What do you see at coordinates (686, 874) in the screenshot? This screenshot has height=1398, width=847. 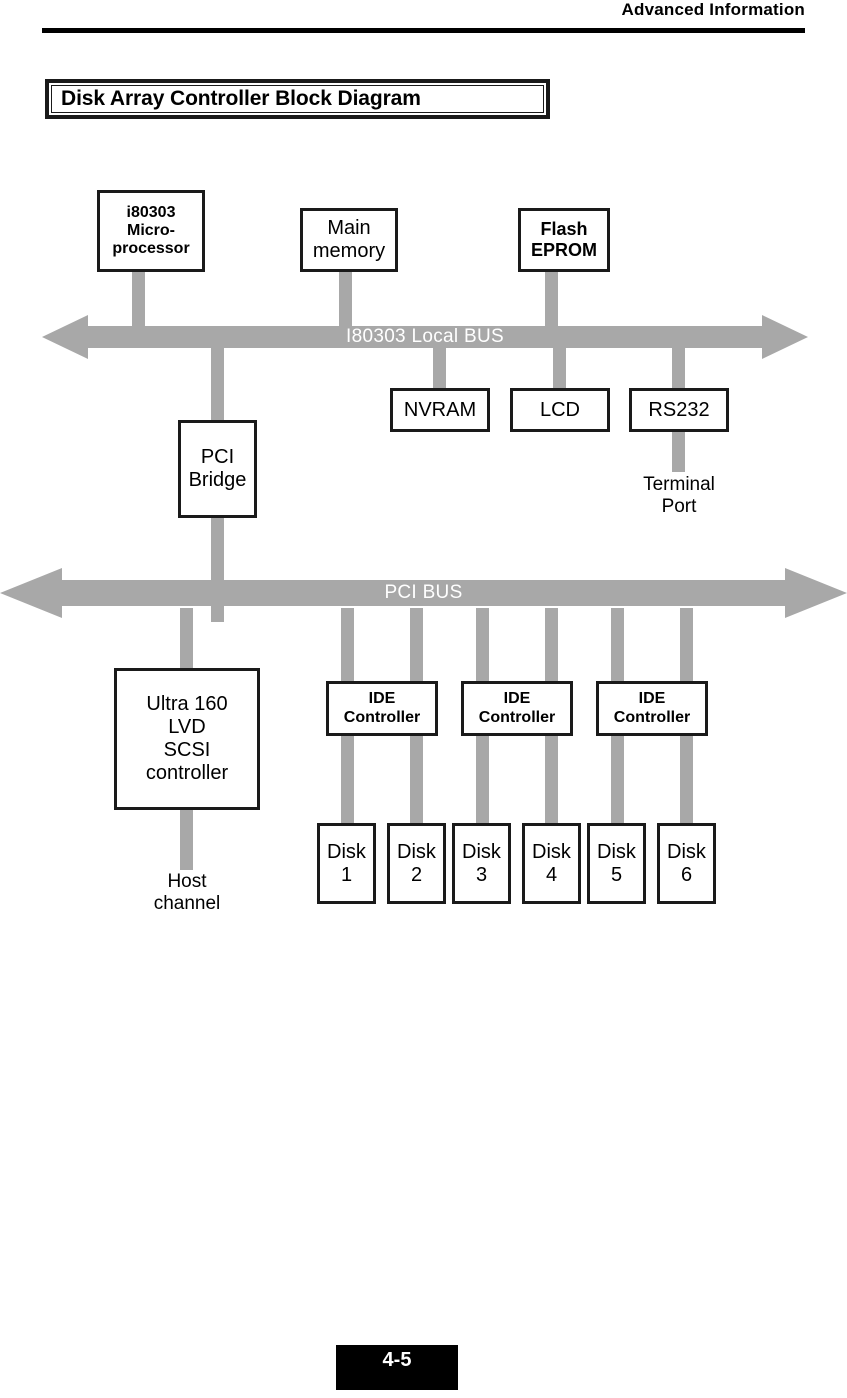 I see `block-disk-6-line-2: 6` at bounding box center [686, 874].